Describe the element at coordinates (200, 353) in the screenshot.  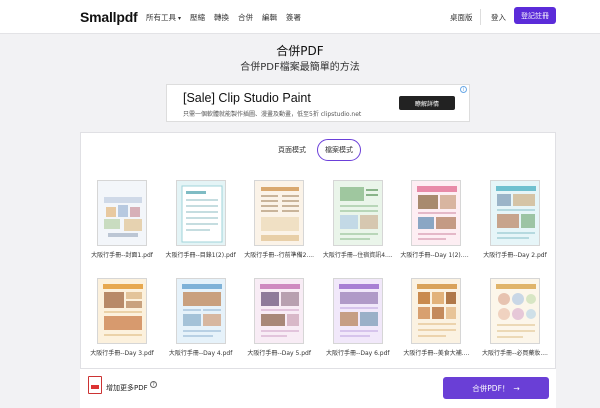
I see `file-name: 大阪行手冊--Day 4.pdf` at that location.